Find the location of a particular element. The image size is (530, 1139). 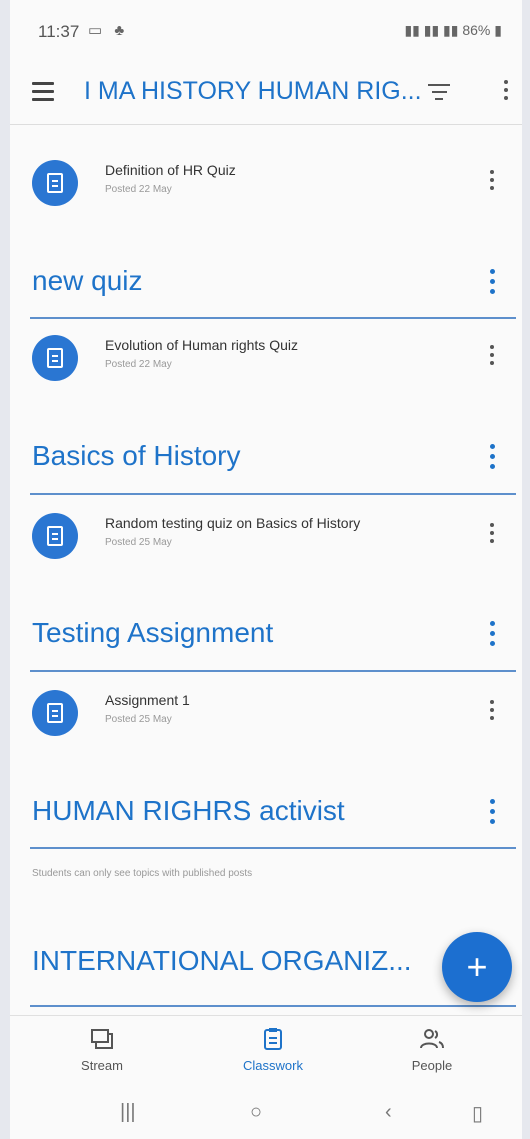

nav-classwork-label: Classwork is located at coordinates (273, 1065).